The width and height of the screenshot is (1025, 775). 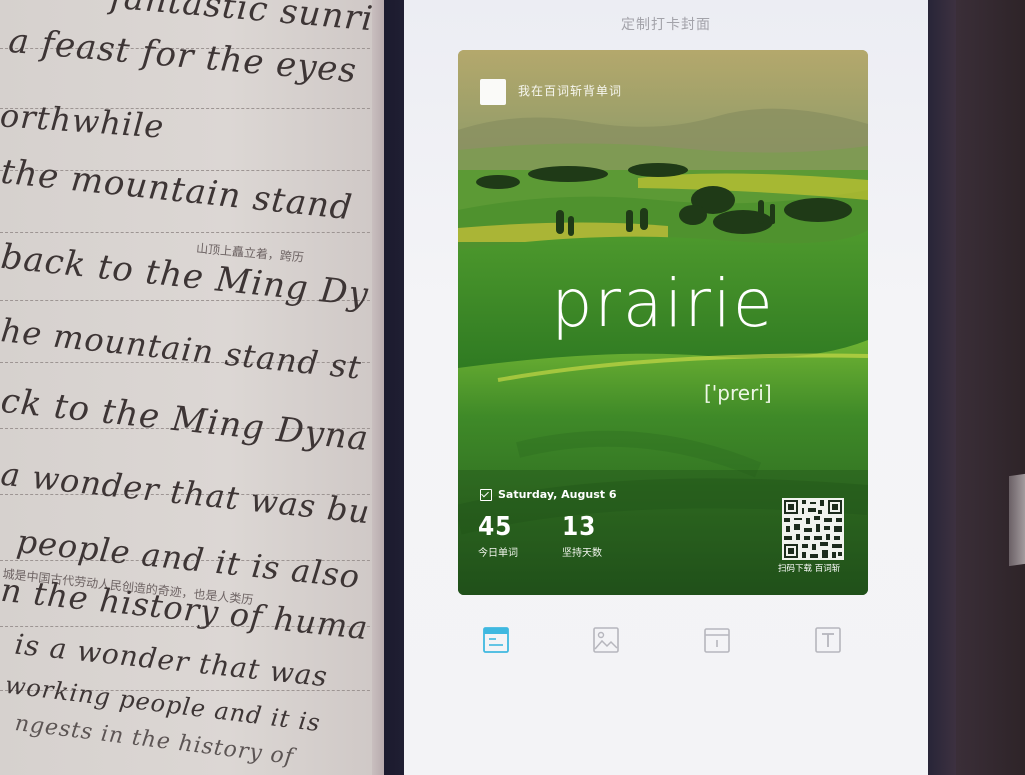 I want to click on date-text: Saturday, August 6, so click(x=557, y=494).